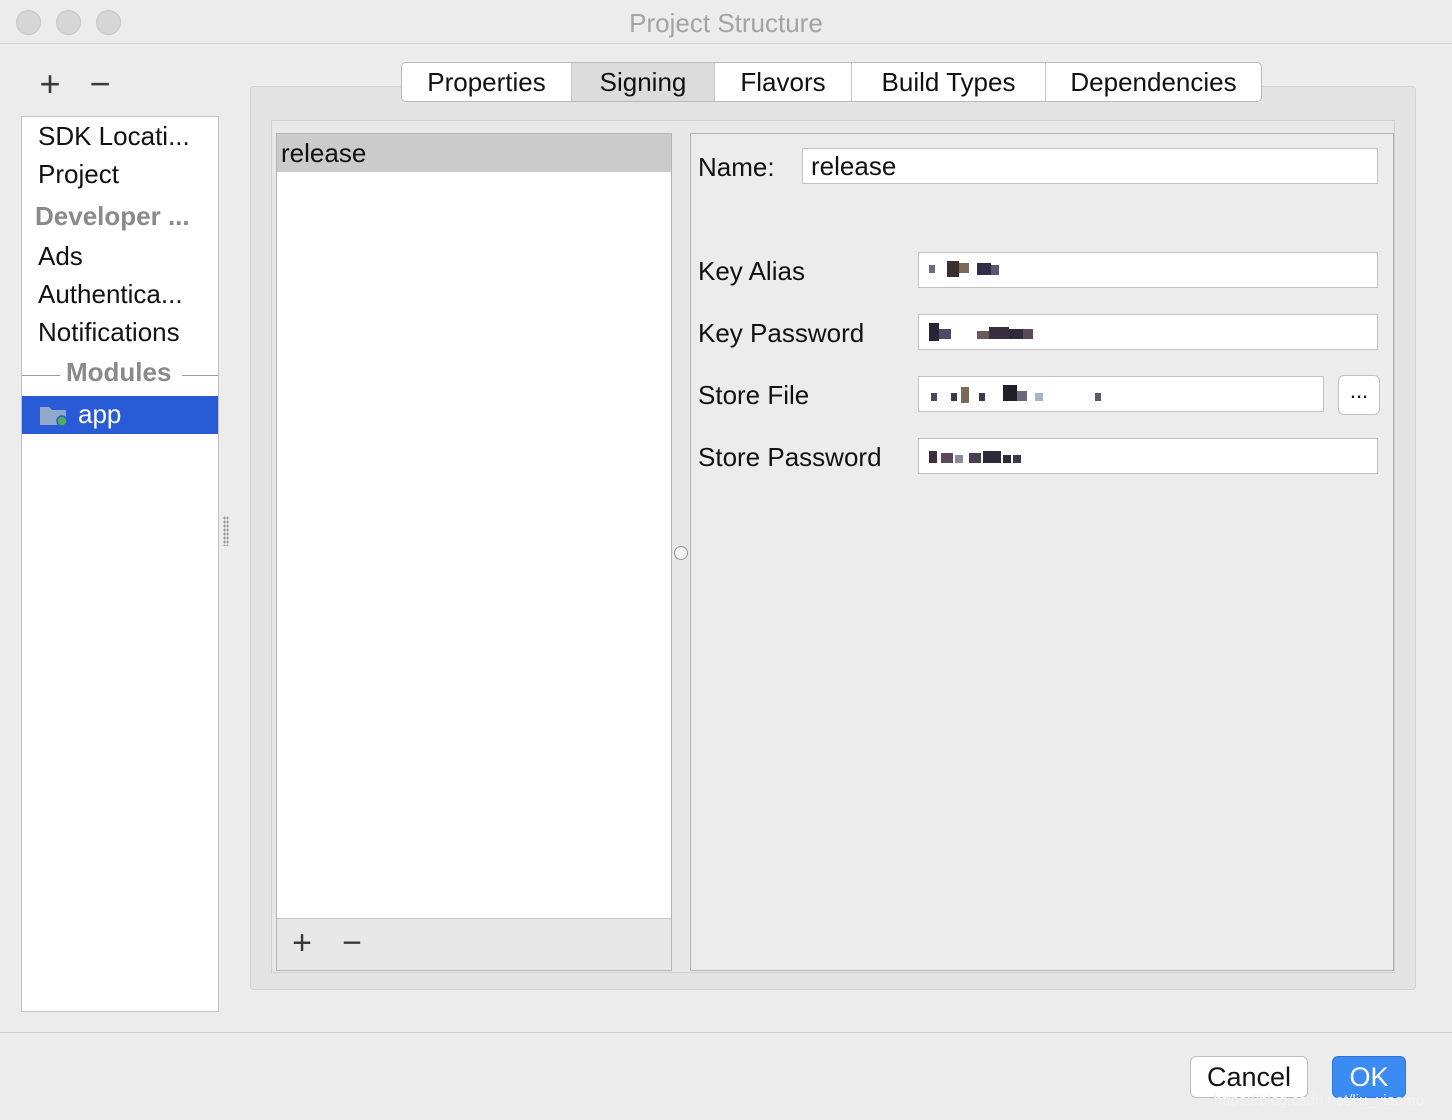  Describe the element at coordinates (109, 332) in the screenshot. I see `sidebar-item-notifications: Notifications` at that location.